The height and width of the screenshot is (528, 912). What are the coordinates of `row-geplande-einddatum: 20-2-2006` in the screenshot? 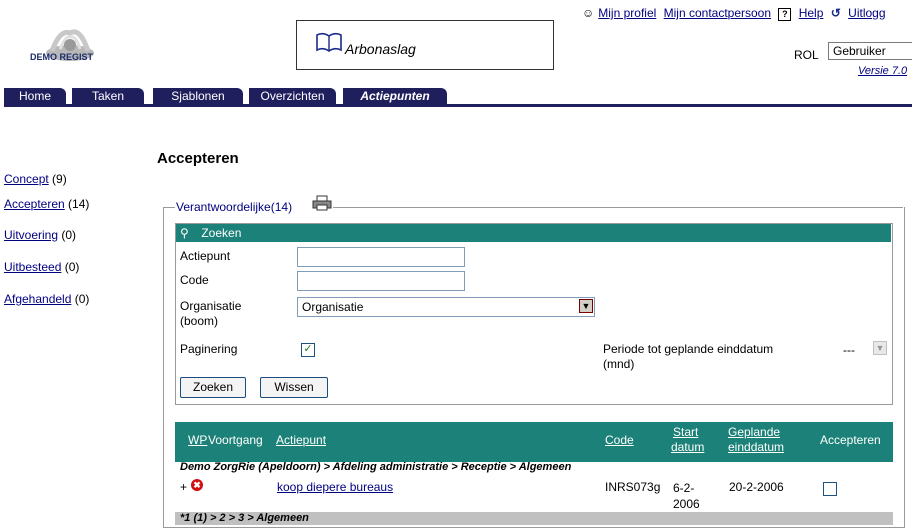 It's located at (756, 487).